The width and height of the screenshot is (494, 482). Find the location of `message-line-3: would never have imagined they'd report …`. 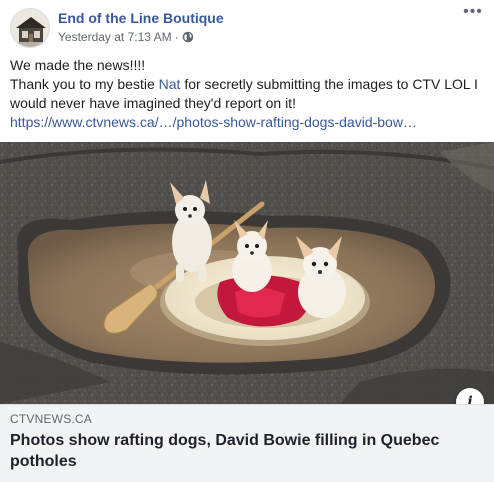

message-line-3: would never have imagined they'd report … is located at coordinates (153, 103).